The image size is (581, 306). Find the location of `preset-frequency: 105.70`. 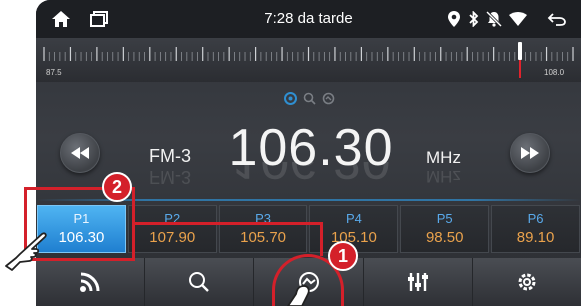

preset-frequency: 105.70 is located at coordinates (263, 237).